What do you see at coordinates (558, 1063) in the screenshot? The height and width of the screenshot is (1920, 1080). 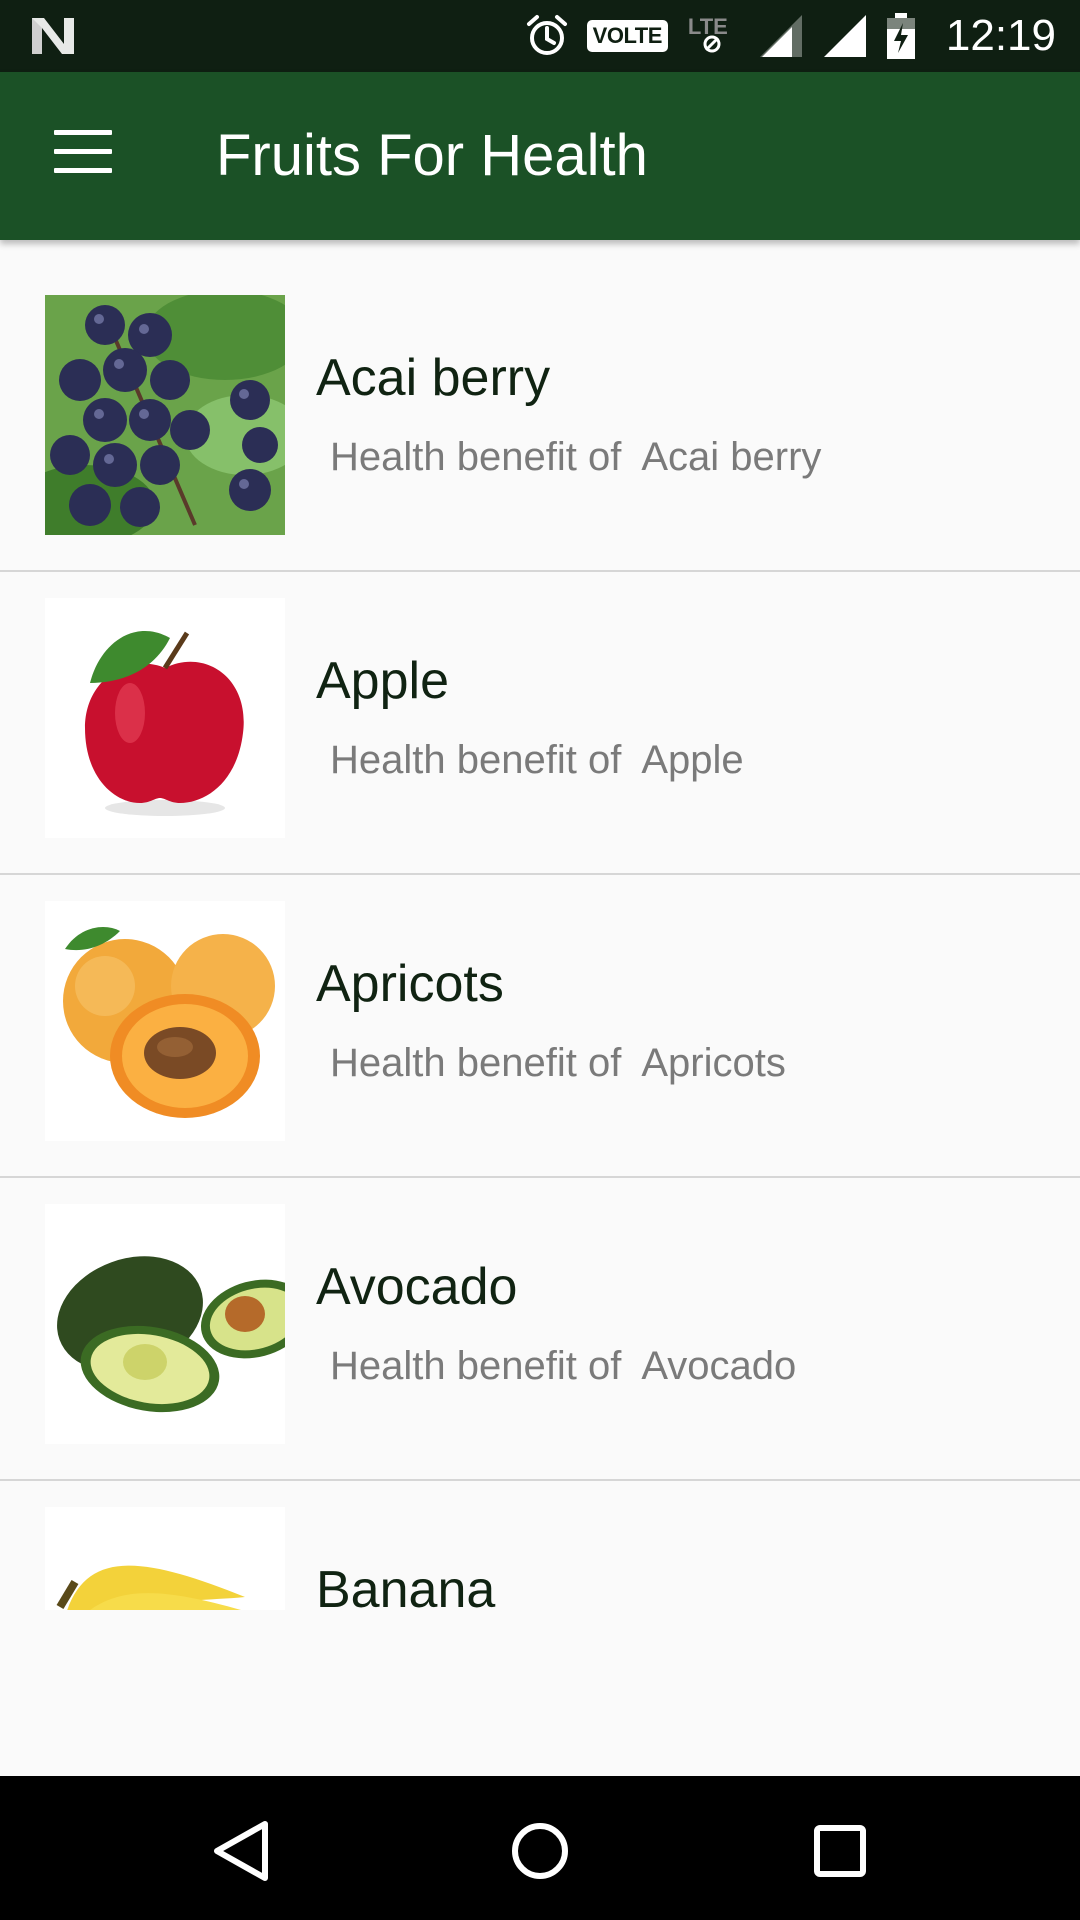 I see `list-item-subtitle: Health benefit of Apricots` at bounding box center [558, 1063].